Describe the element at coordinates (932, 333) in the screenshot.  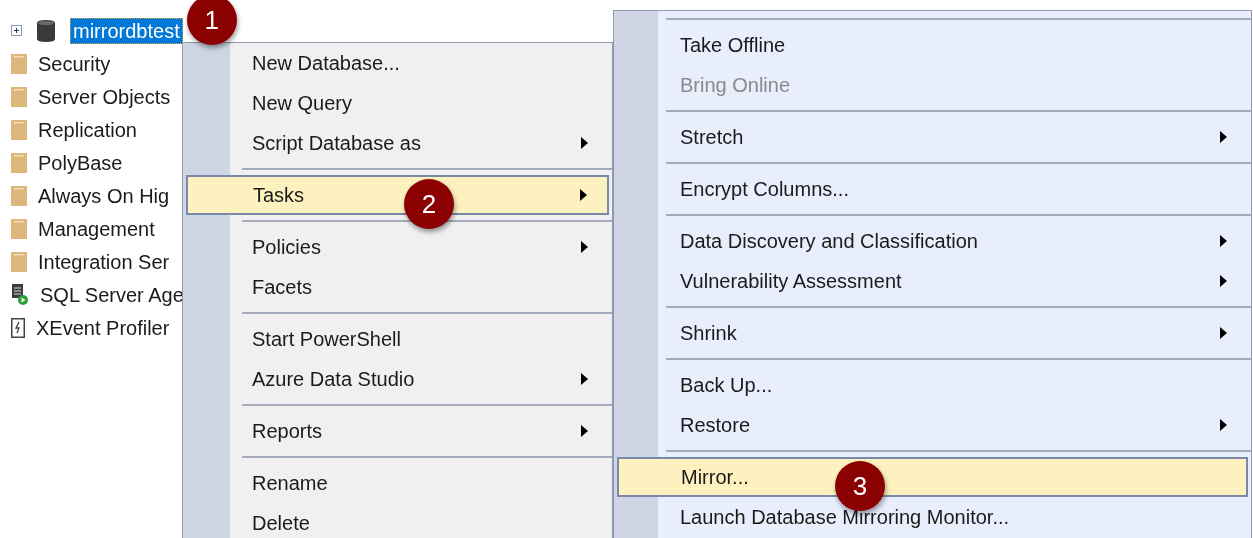
I see `menu-item: Shrink` at that location.